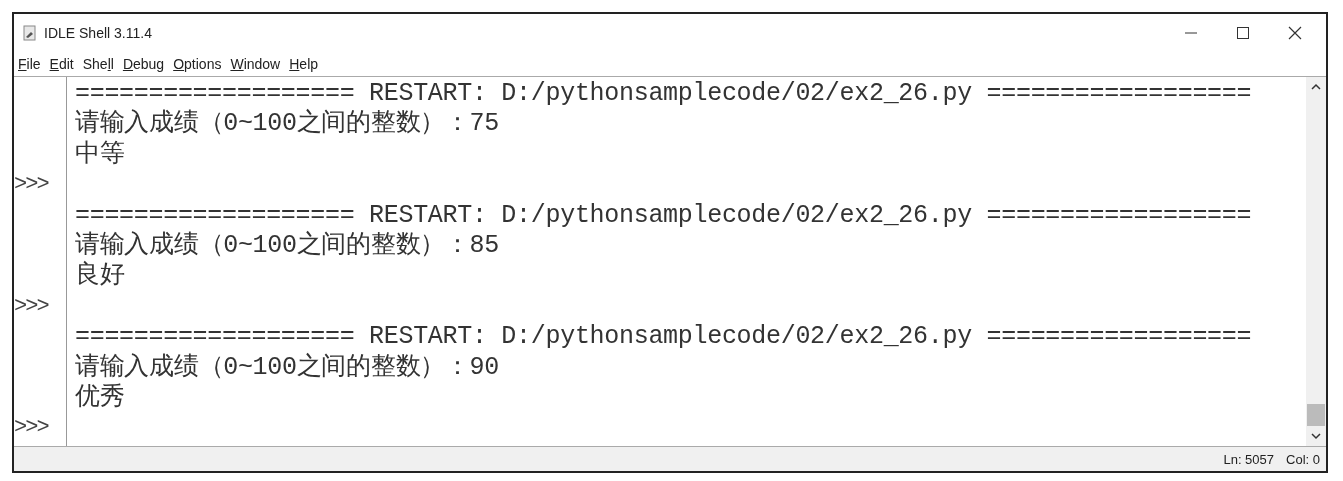 This screenshot has height=481, width=1343. I want to click on app-icon, so click(30, 33).